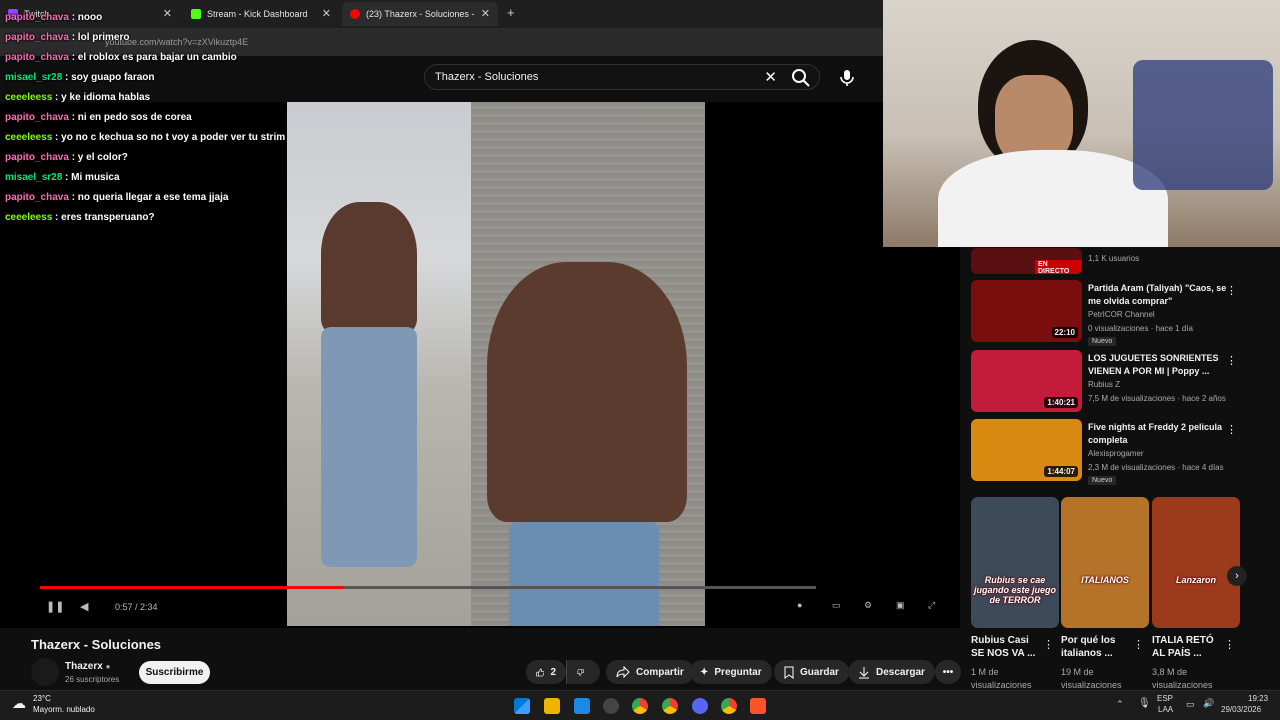 The height and width of the screenshot is (720, 1280). What do you see at coordinates (19, 703) in the screenshot?
I see `weather-icon: ☁` at bounding box center [19, 703].